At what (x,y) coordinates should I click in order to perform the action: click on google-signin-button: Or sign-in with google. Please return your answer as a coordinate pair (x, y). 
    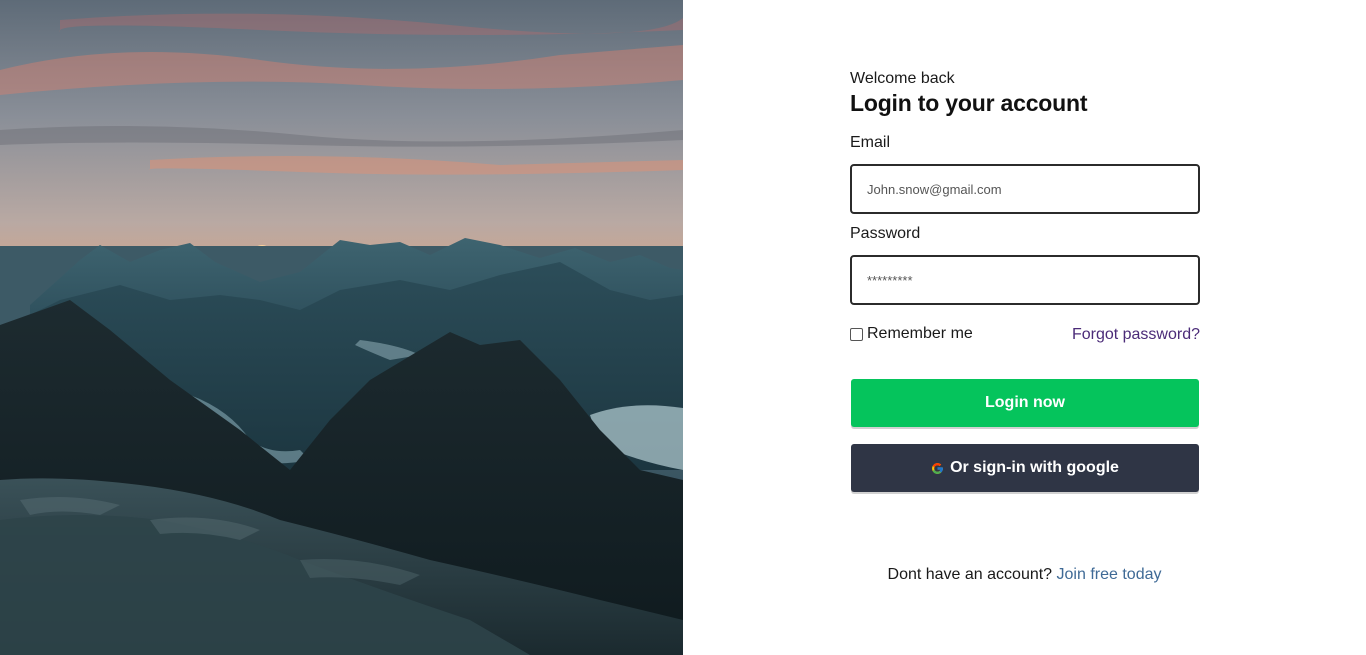
    Looking at the image, I should click on (1025, 468).